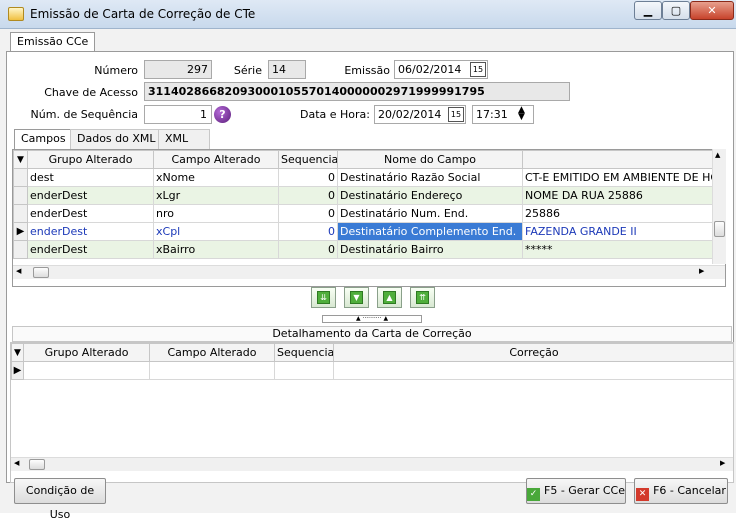  I want to click on col-valor: Va, so click(623, 159).